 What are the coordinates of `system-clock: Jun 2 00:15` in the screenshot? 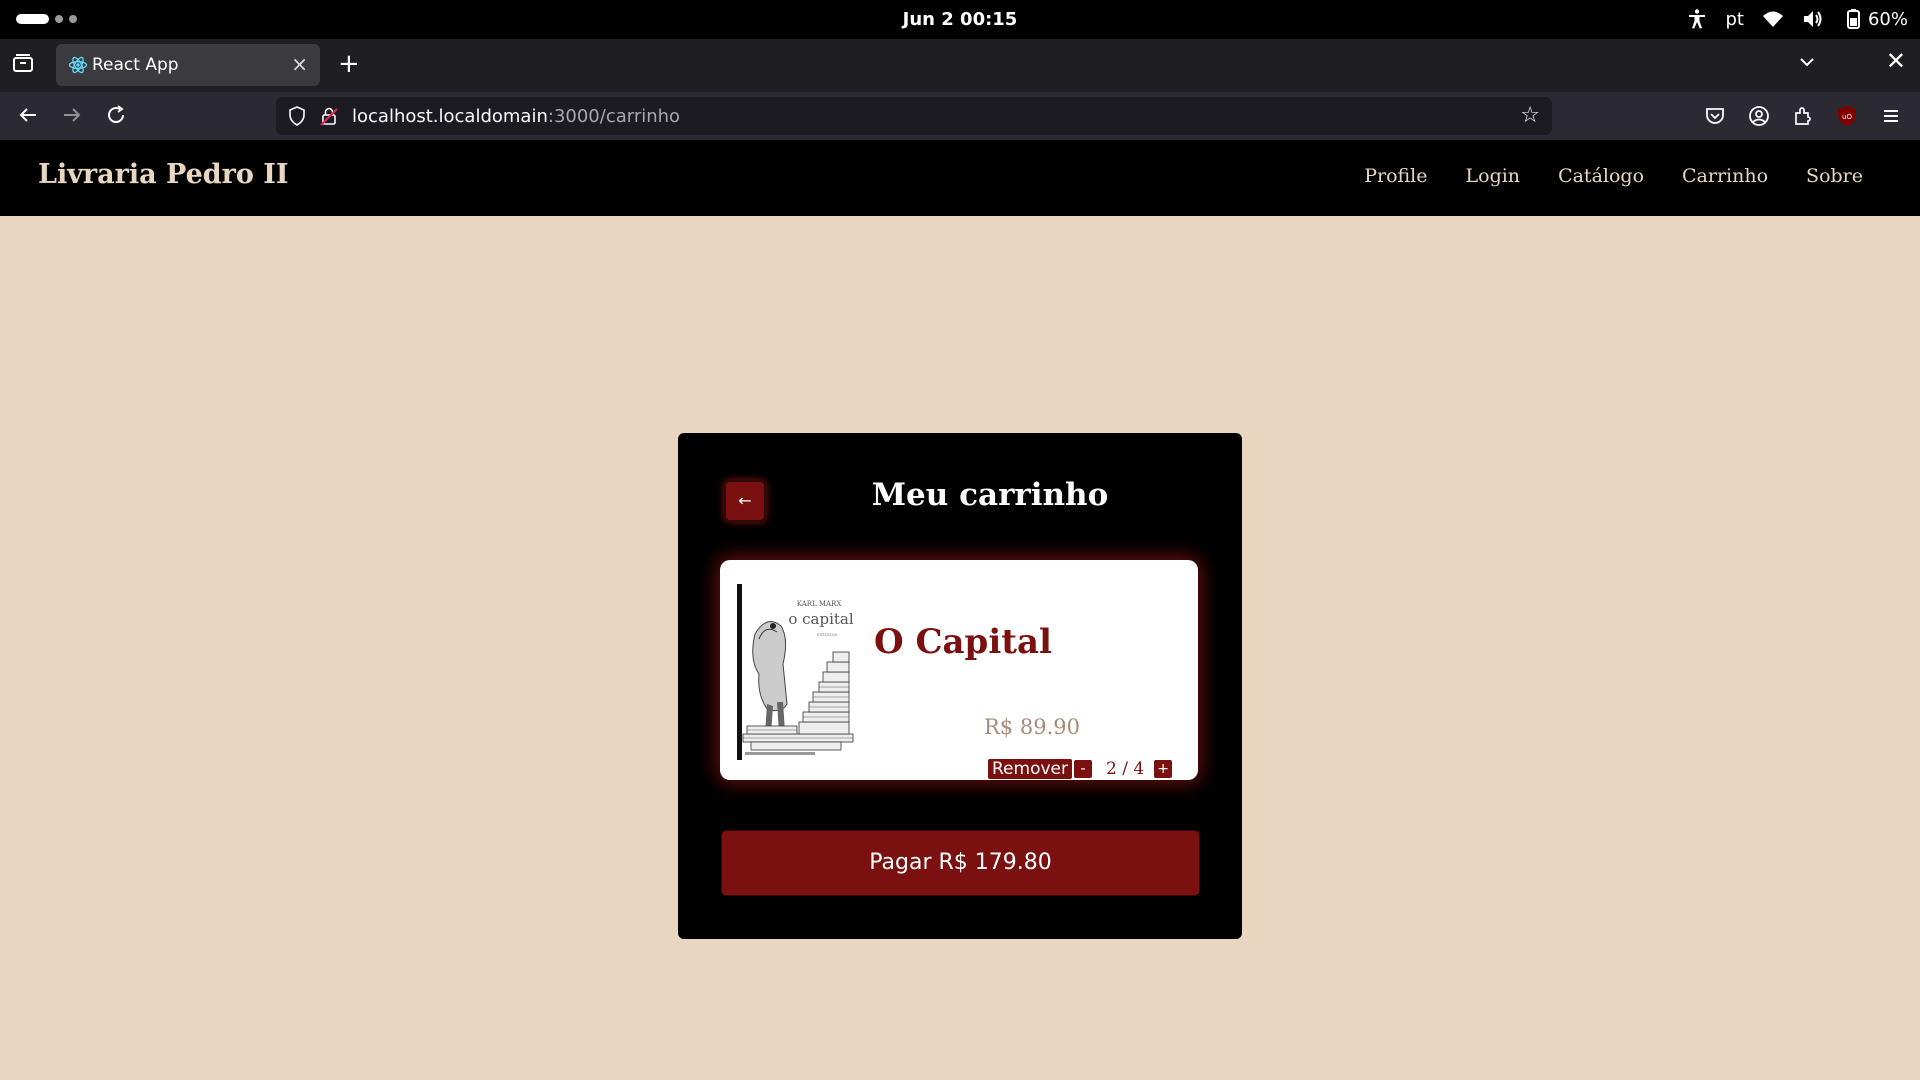 It's located at (960, 19).